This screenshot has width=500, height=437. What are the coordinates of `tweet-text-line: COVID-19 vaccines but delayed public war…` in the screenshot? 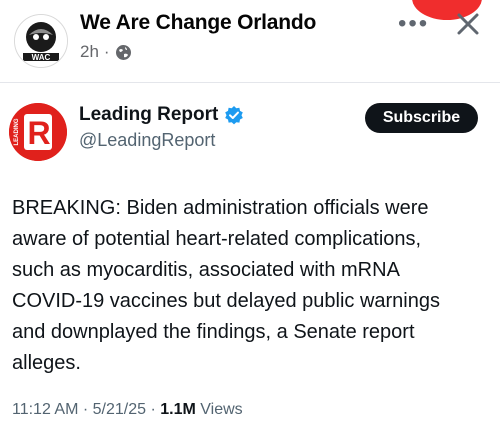 It's located at (226, 301).